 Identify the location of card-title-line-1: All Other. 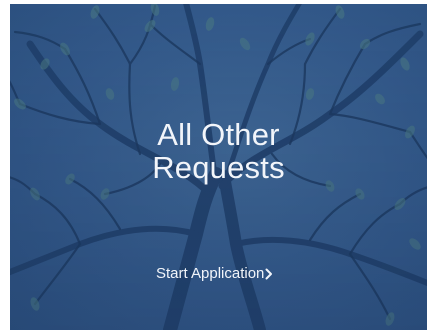
(218, 134).